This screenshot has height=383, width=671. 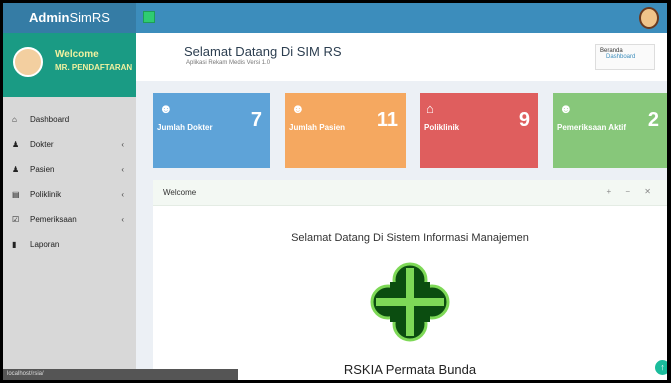 I want to click on sidebar-item-dokter: ♟ Dokter ‹, so click(x=69, y=144).